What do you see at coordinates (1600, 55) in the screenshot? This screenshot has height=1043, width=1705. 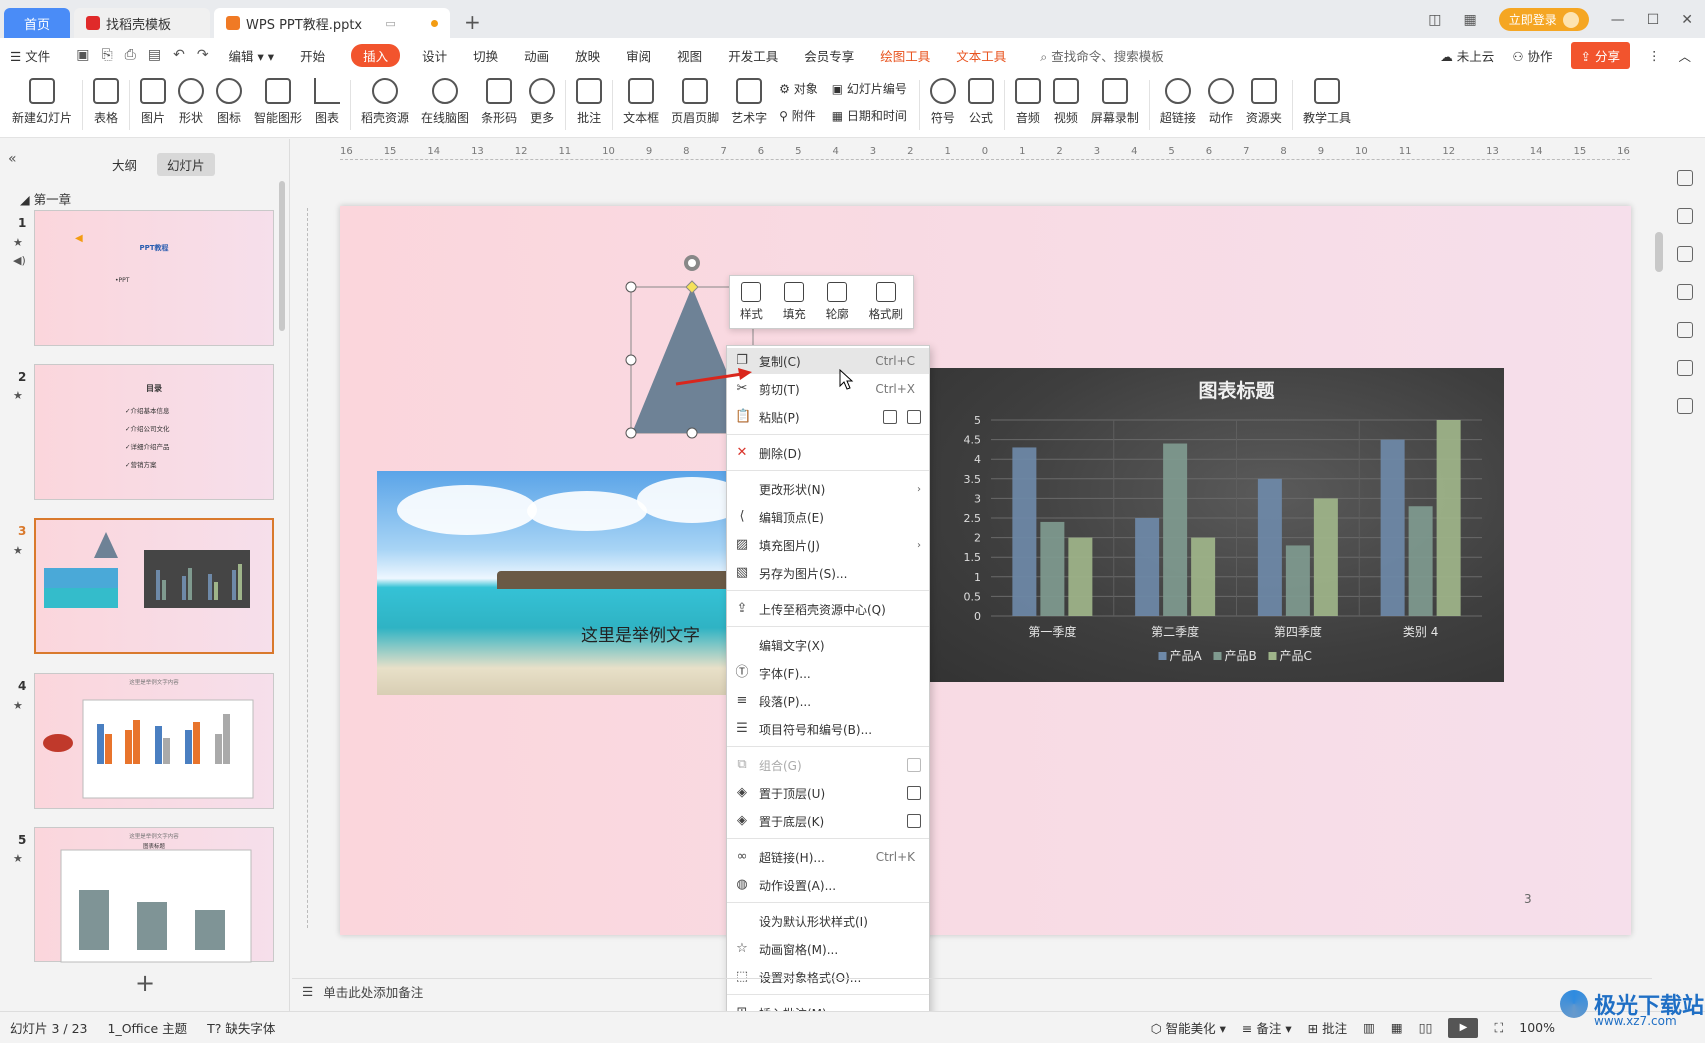 I see `share-button: ⇪ 分享` at bounding box center [1600, 55].